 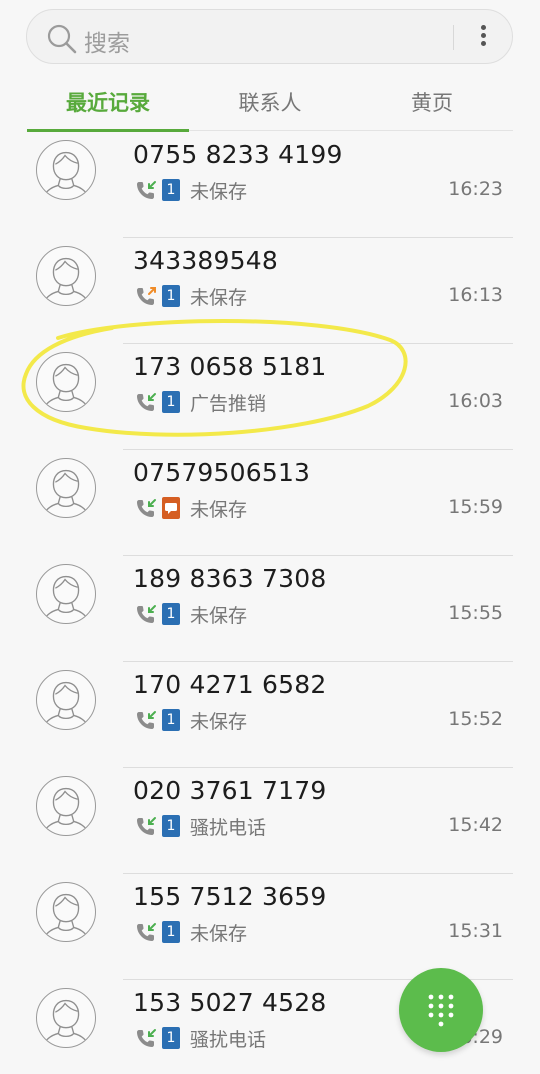 I want to click on outgoing-call-icon, so click(x=146, y=296).